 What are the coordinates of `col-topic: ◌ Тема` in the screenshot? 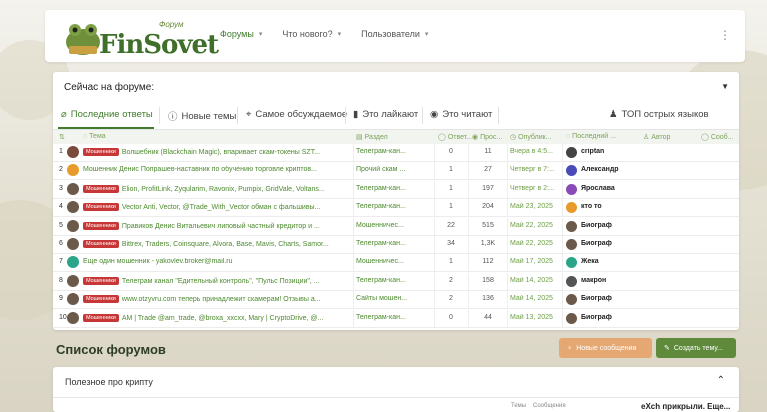 It's located at (94, 136).